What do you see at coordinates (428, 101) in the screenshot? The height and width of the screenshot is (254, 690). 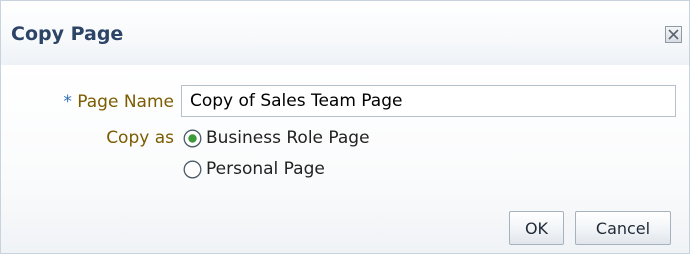 I see `page-name-input` at bounding box center [428, 101].